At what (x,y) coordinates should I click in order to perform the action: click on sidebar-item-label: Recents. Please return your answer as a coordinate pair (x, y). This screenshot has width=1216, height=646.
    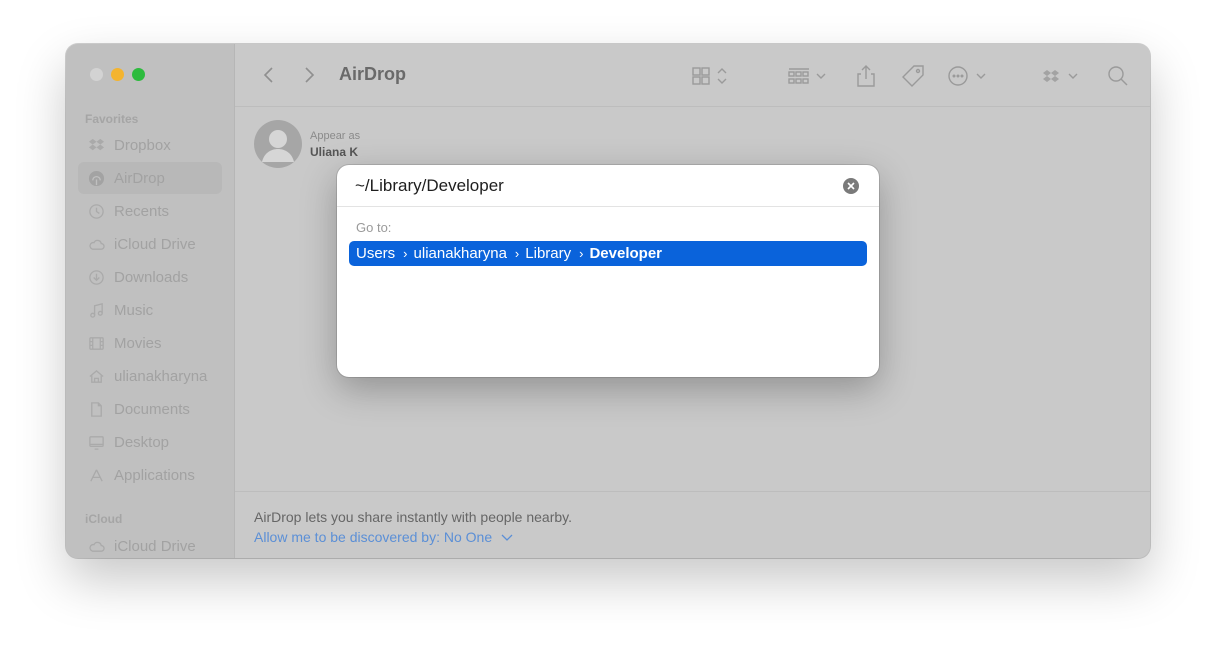
    Looking at the image, I should click on (142, 211).